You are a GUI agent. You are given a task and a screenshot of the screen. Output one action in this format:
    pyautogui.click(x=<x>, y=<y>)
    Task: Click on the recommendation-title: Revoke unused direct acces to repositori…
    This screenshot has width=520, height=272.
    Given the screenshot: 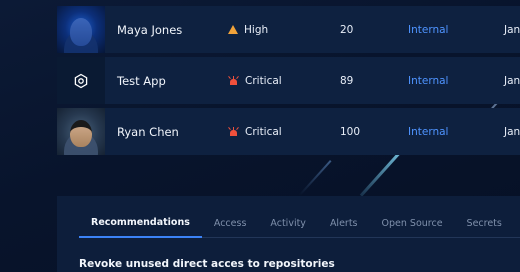 What is the action you would take?
    pyautogui.click(x=207, y=264)
    